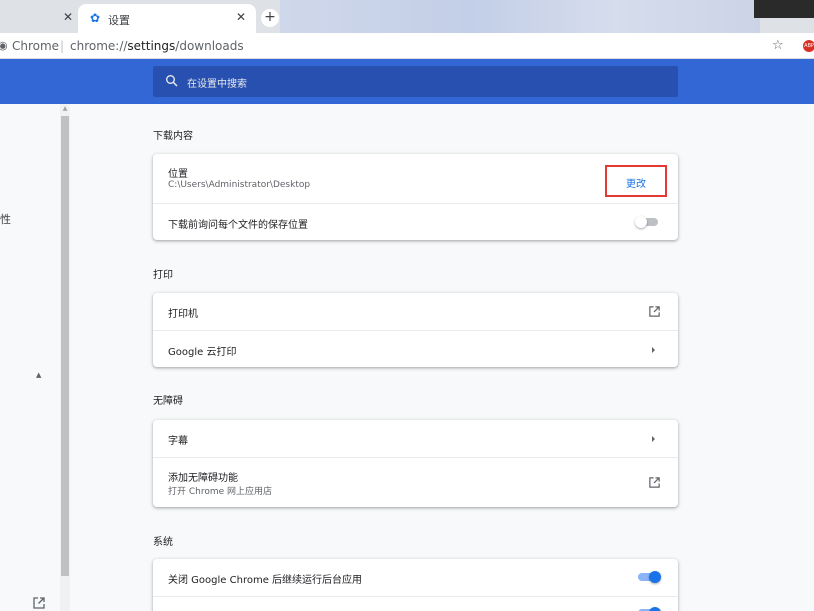 This screenshot has width=814, height=611. Describe the element at coordinates (415, 81) in the screenshot. I see `search-field: 在设置中搜索` at that location.